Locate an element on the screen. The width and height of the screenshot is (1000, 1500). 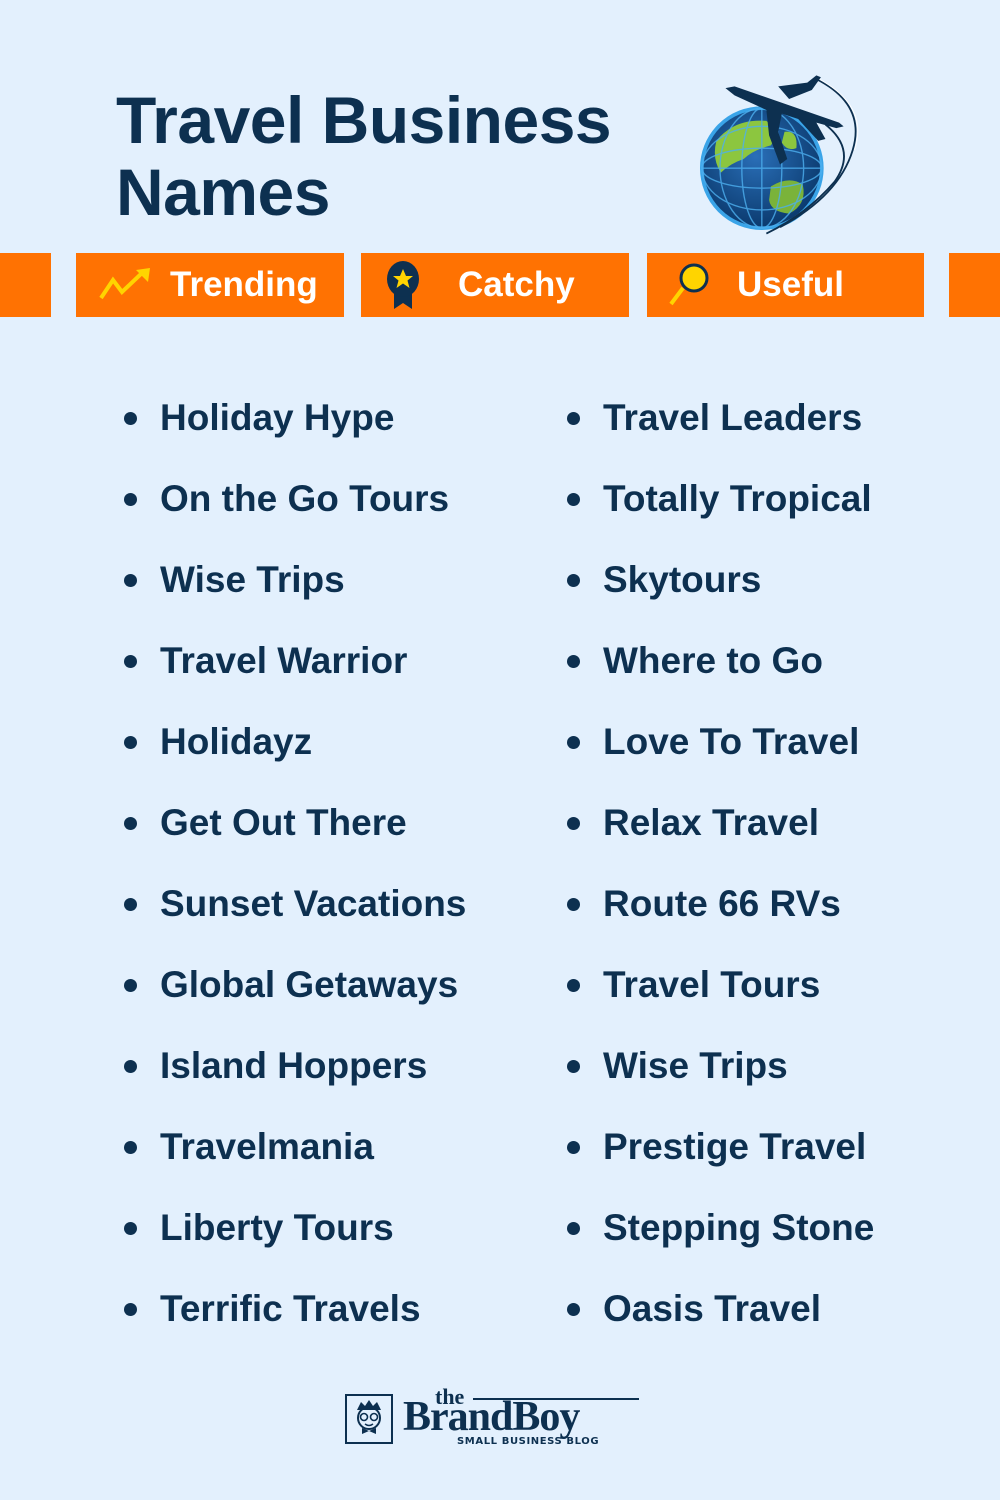
brandboy-logo: the BrandBoy SMALL BUSINESS BLOG is located at coordinates (493, 1417).